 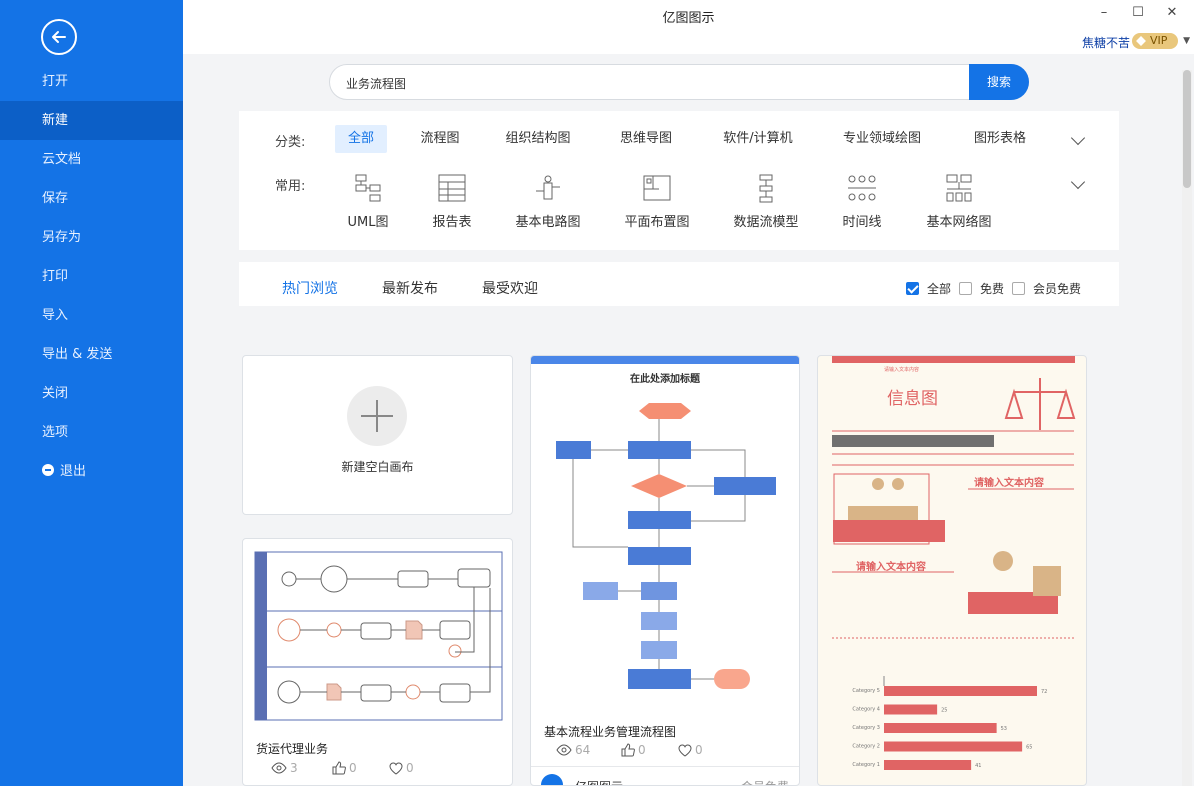 I want to click on swimlane-thumbnail, so click(x=378, y=636).